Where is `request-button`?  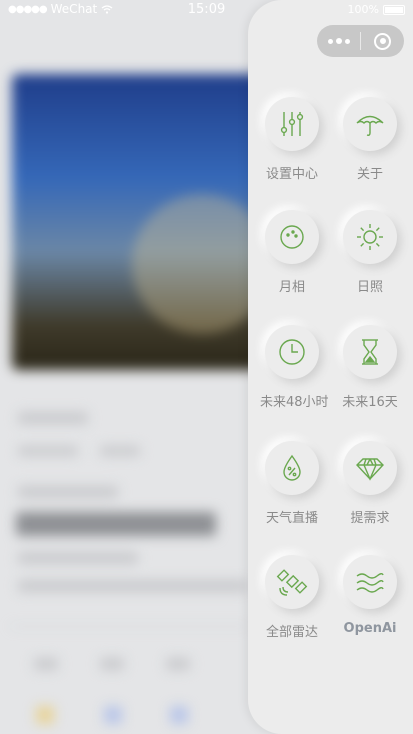
request-button is located at coordinates (370, 468).